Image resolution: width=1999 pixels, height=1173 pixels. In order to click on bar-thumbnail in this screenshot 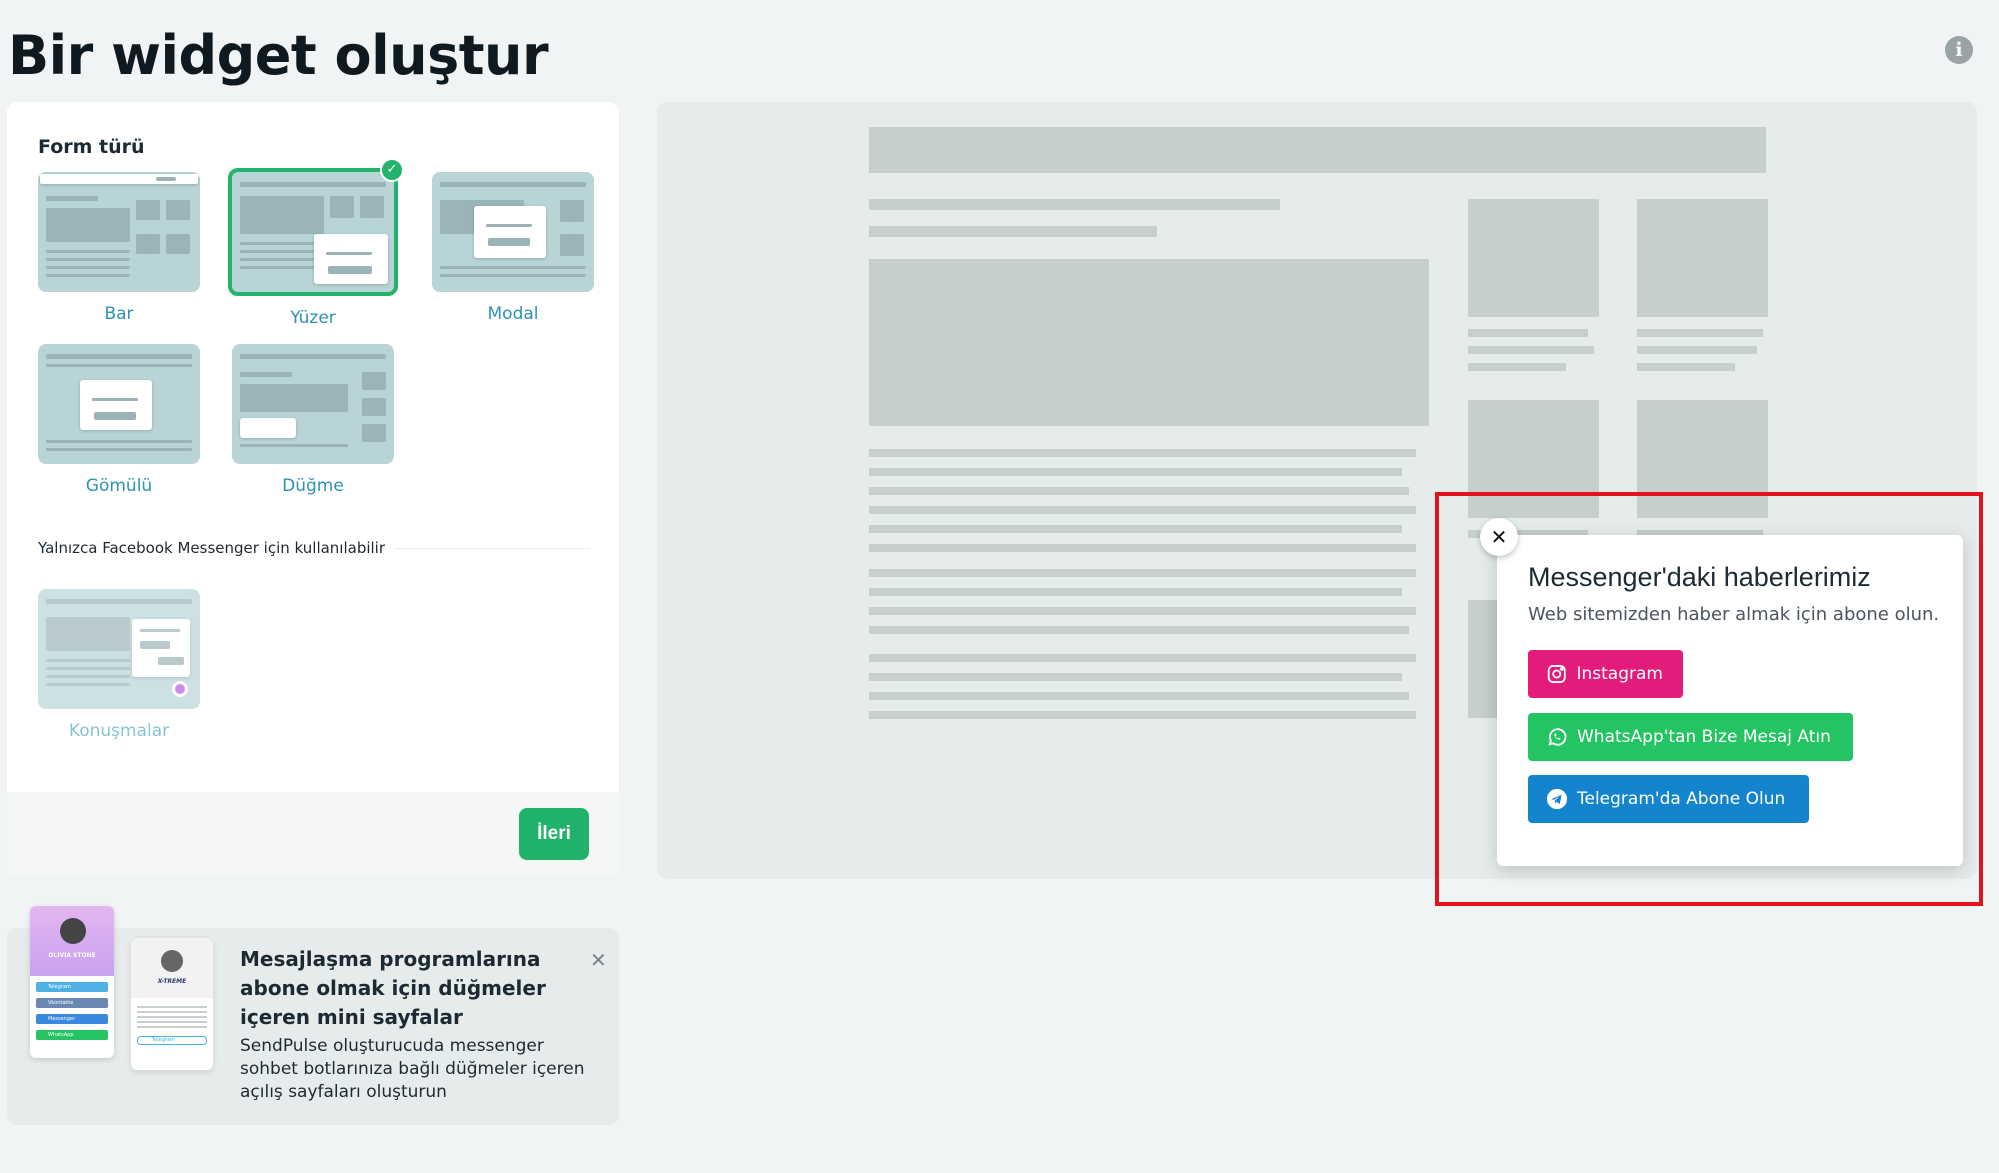, I will do `click(119, 232)`.